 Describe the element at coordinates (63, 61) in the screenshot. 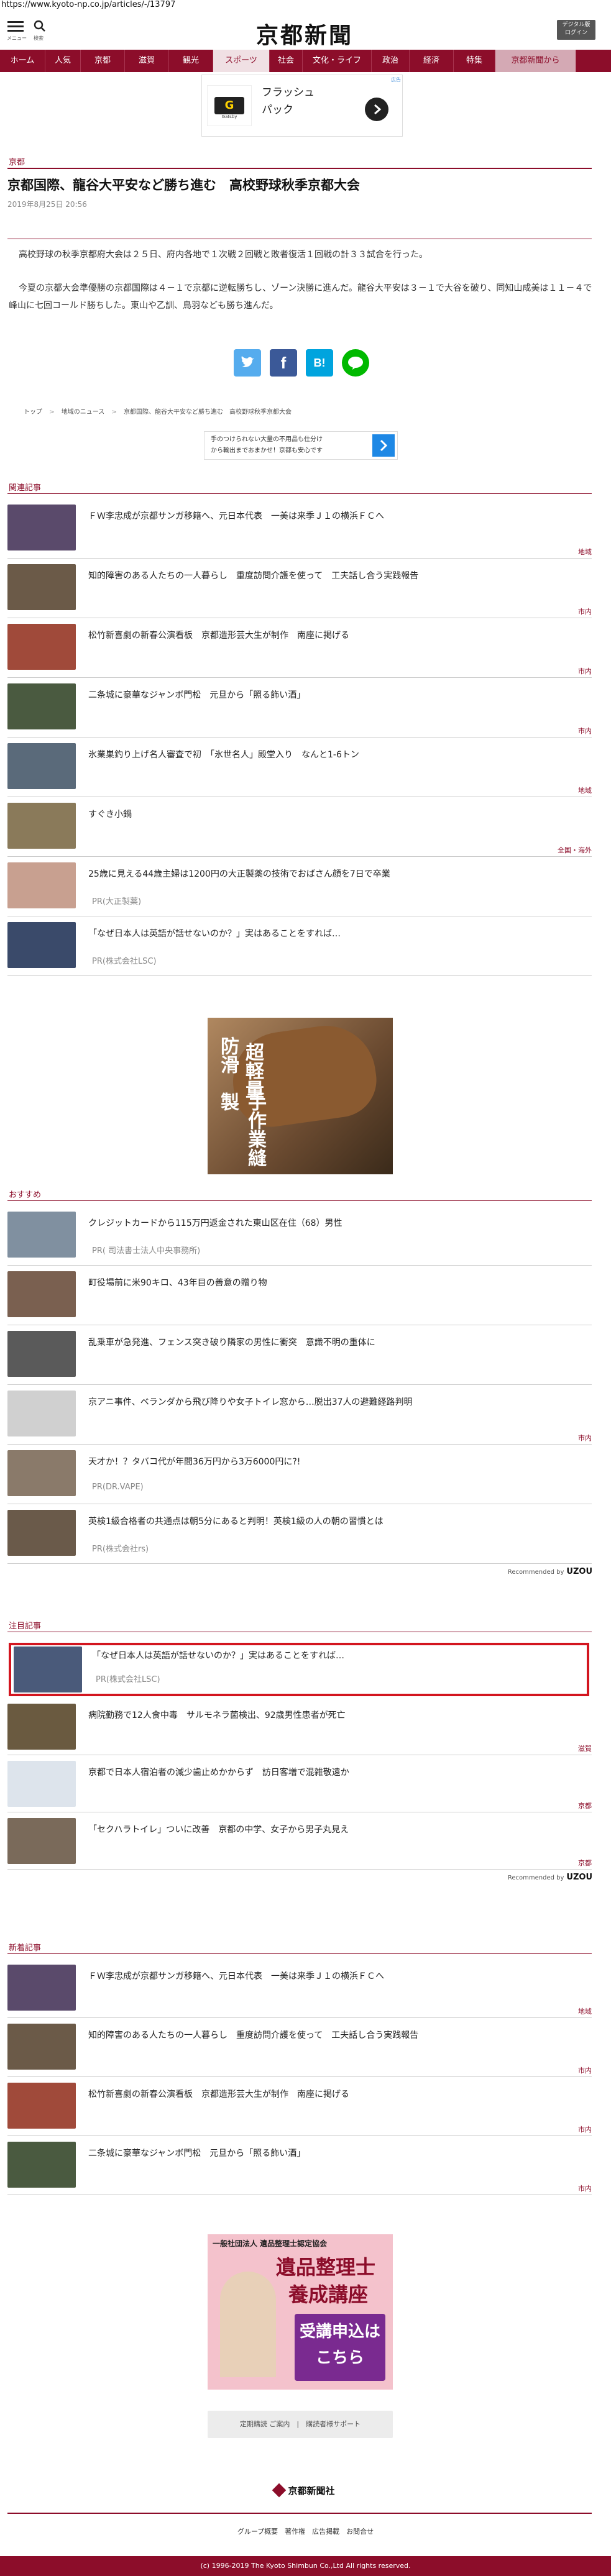

I see `nav-item: 人気` at that location.